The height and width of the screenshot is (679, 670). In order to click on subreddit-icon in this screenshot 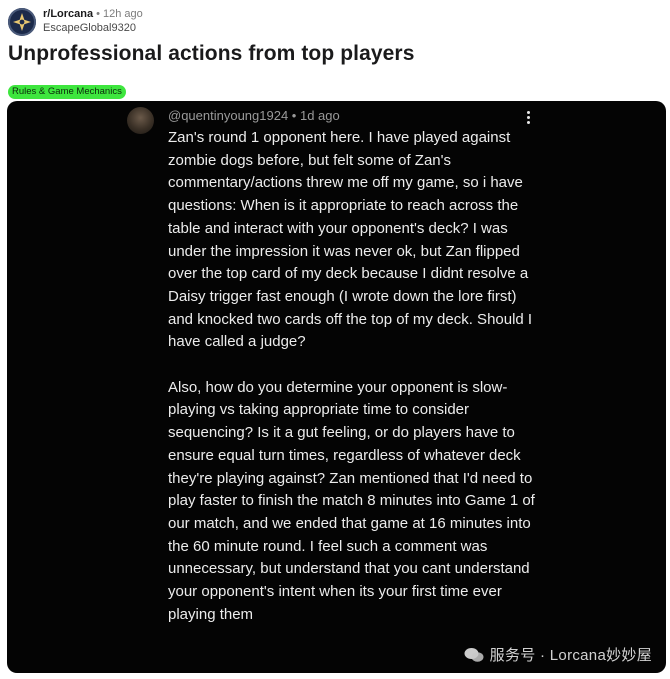, I will do `click(22, 22)`.